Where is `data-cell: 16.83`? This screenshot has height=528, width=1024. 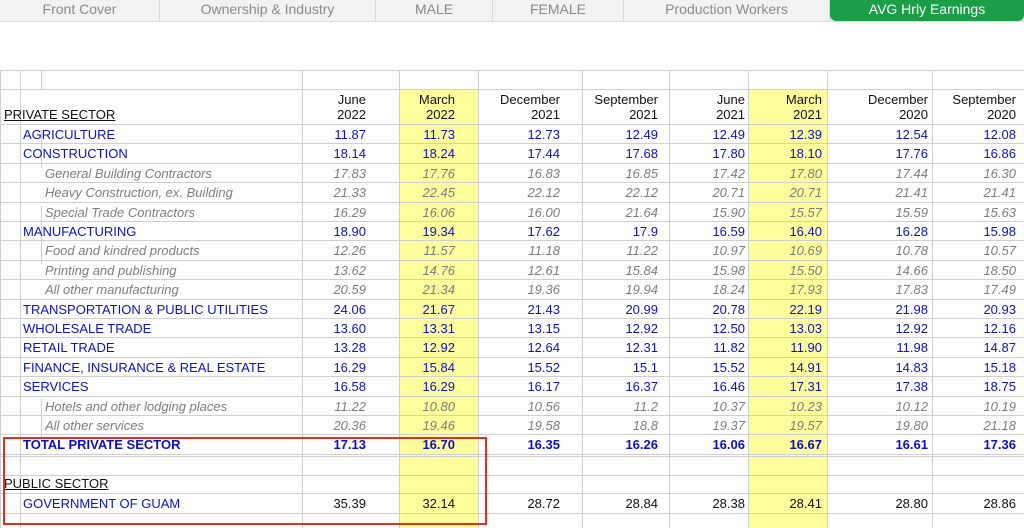 data-cell: 16.83 is located at coordinates (520, 173).